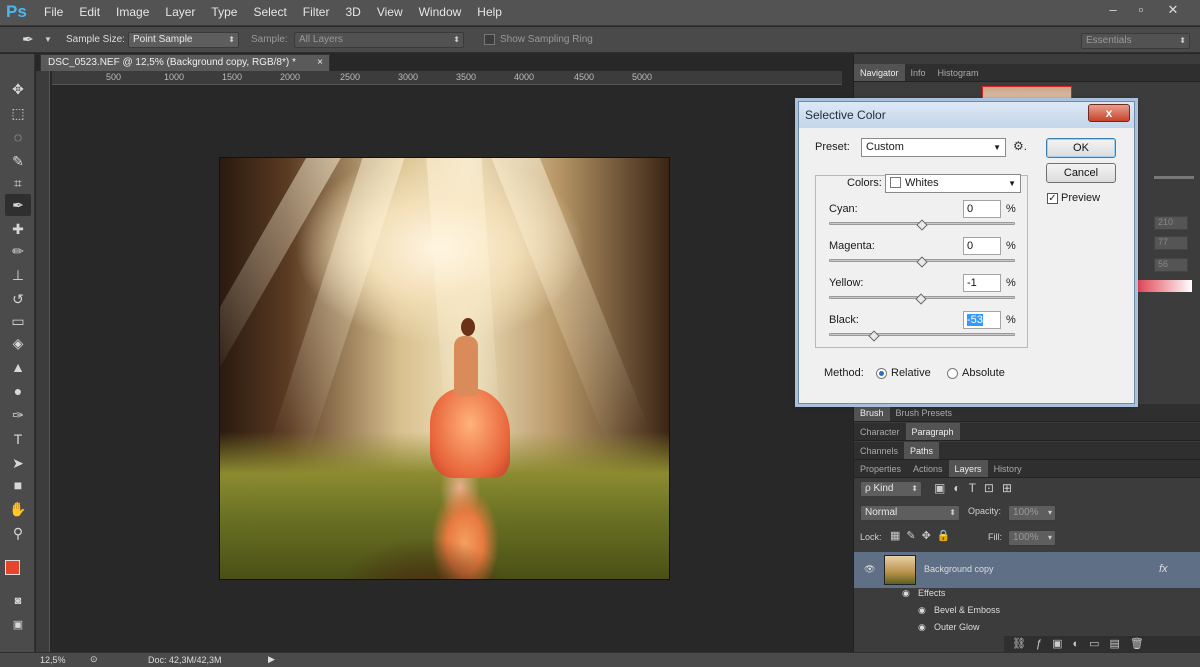 The width and height of the screenshot is (1200, 667). What do you see at coordinates (869, 569) in the screenshot?
I see `eye-icon: 👁` at bounding box center [869, 569].